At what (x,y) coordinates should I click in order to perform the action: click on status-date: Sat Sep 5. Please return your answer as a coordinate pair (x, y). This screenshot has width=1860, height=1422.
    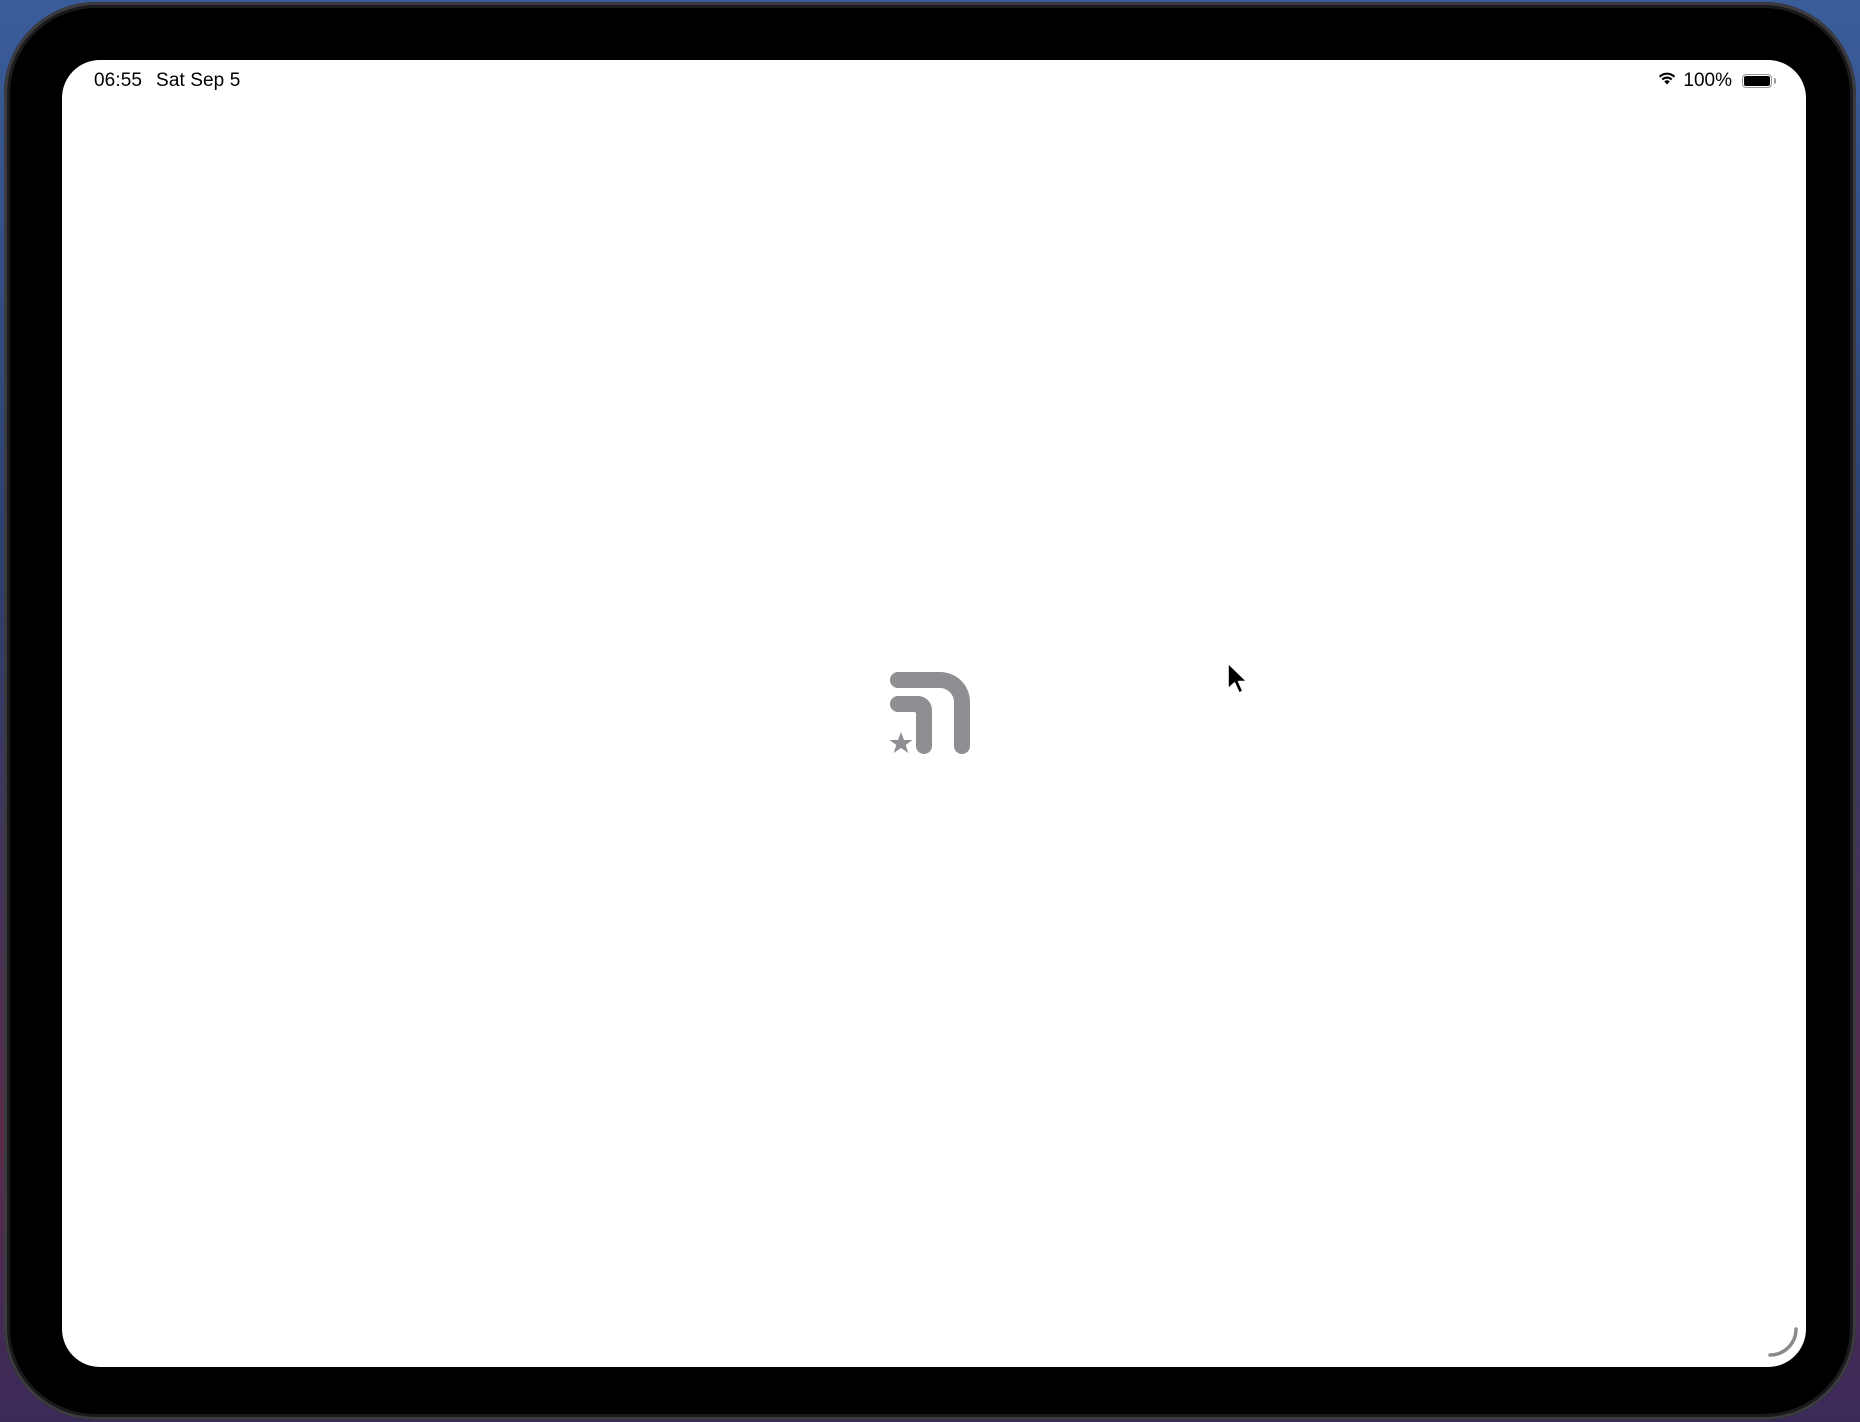
    Looking at the image, I should click on (198, 80).